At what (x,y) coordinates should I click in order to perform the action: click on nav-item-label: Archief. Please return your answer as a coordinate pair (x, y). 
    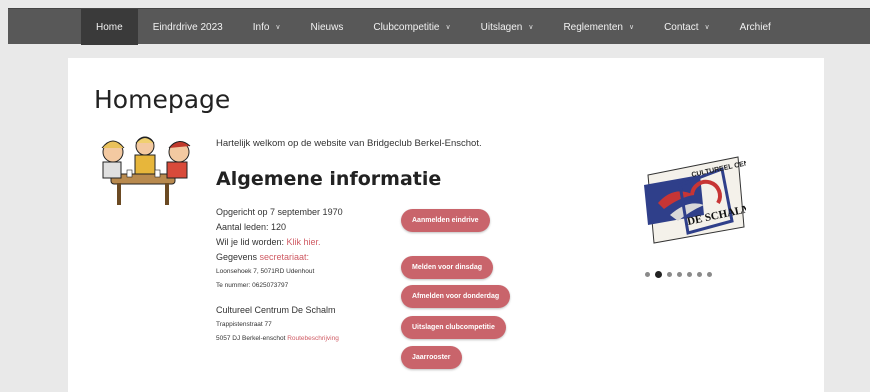
    Looking at the image, I should click on (755, 27).